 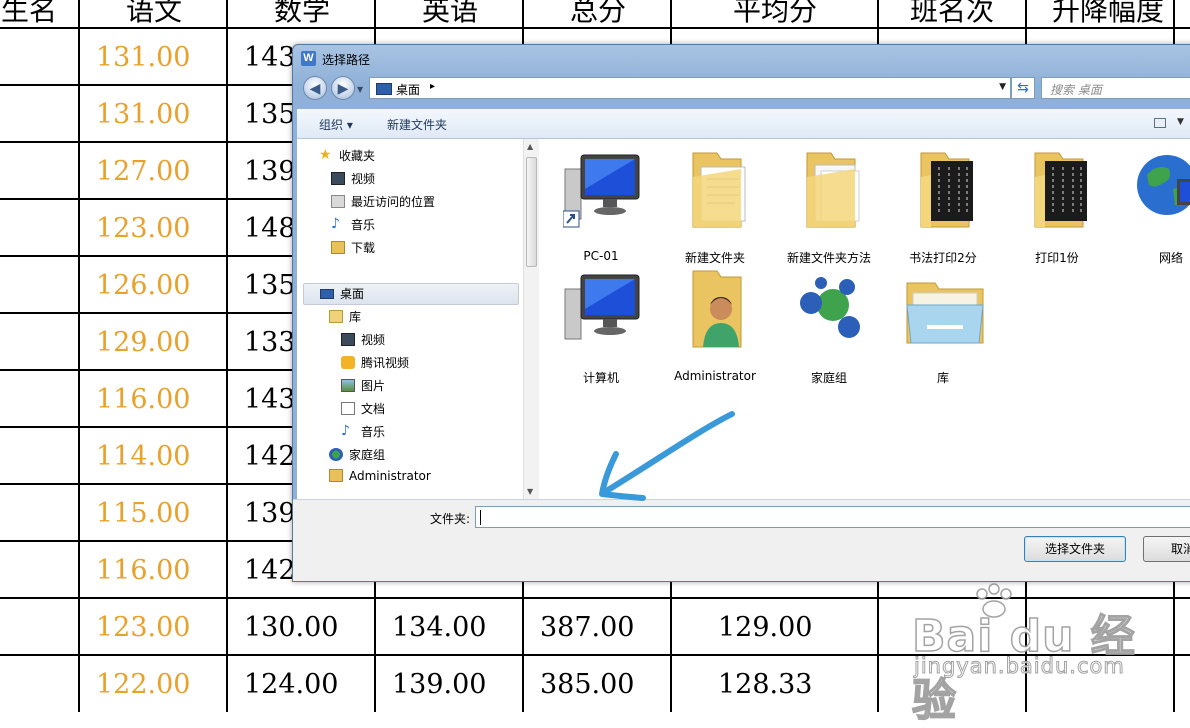 I want to click on nav-music: ♪ 音乐, so click(x=353, y=226).